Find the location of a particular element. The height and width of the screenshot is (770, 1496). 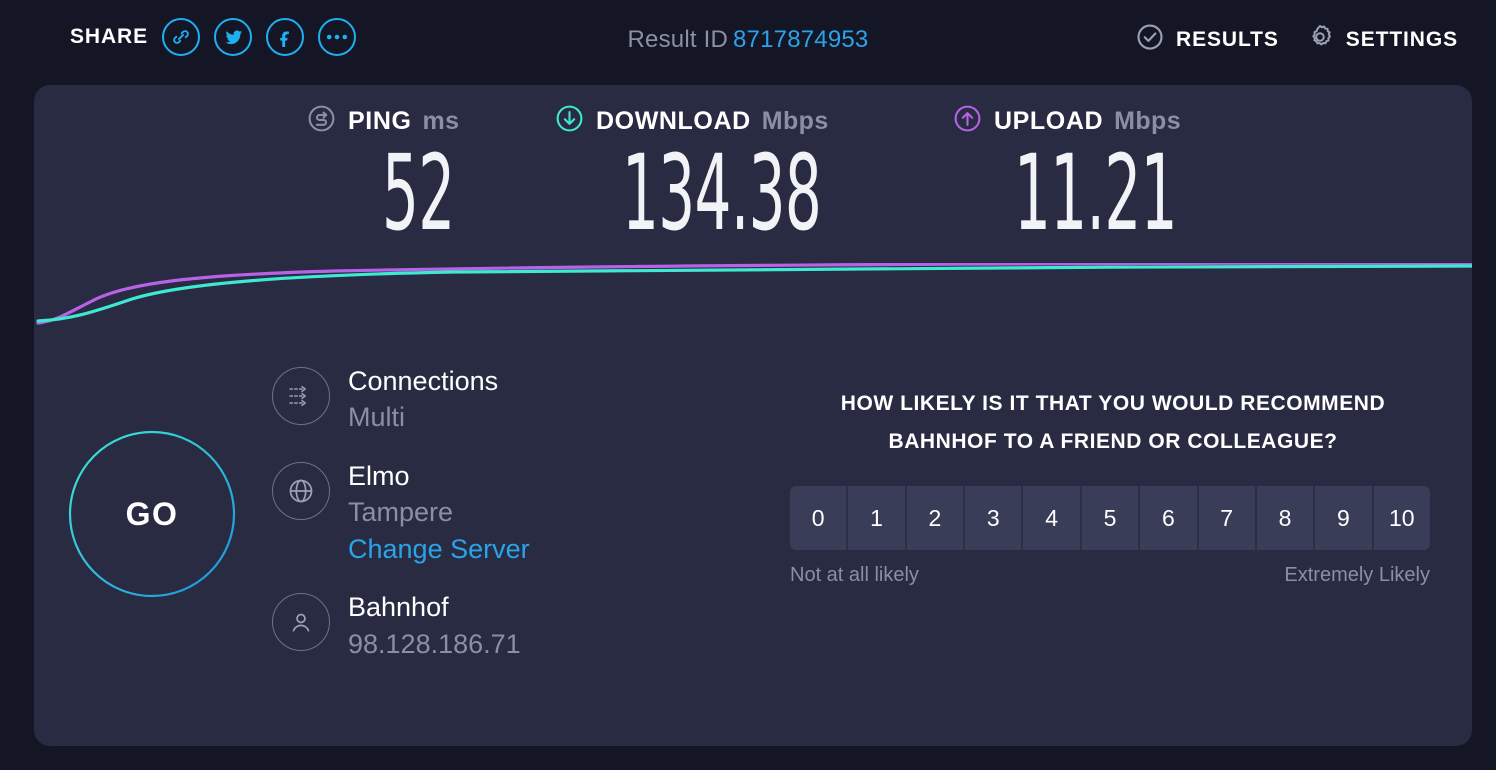

metric-upload: UPLOAD Mbps 11.21 is located at coordinates (1114, 176).